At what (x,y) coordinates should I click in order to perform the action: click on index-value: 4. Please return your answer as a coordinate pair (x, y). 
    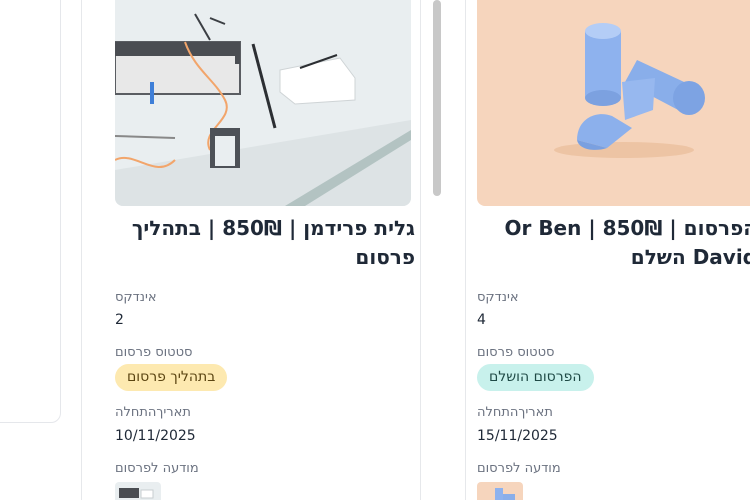
    Looking at the image, I should click on (481, 320).